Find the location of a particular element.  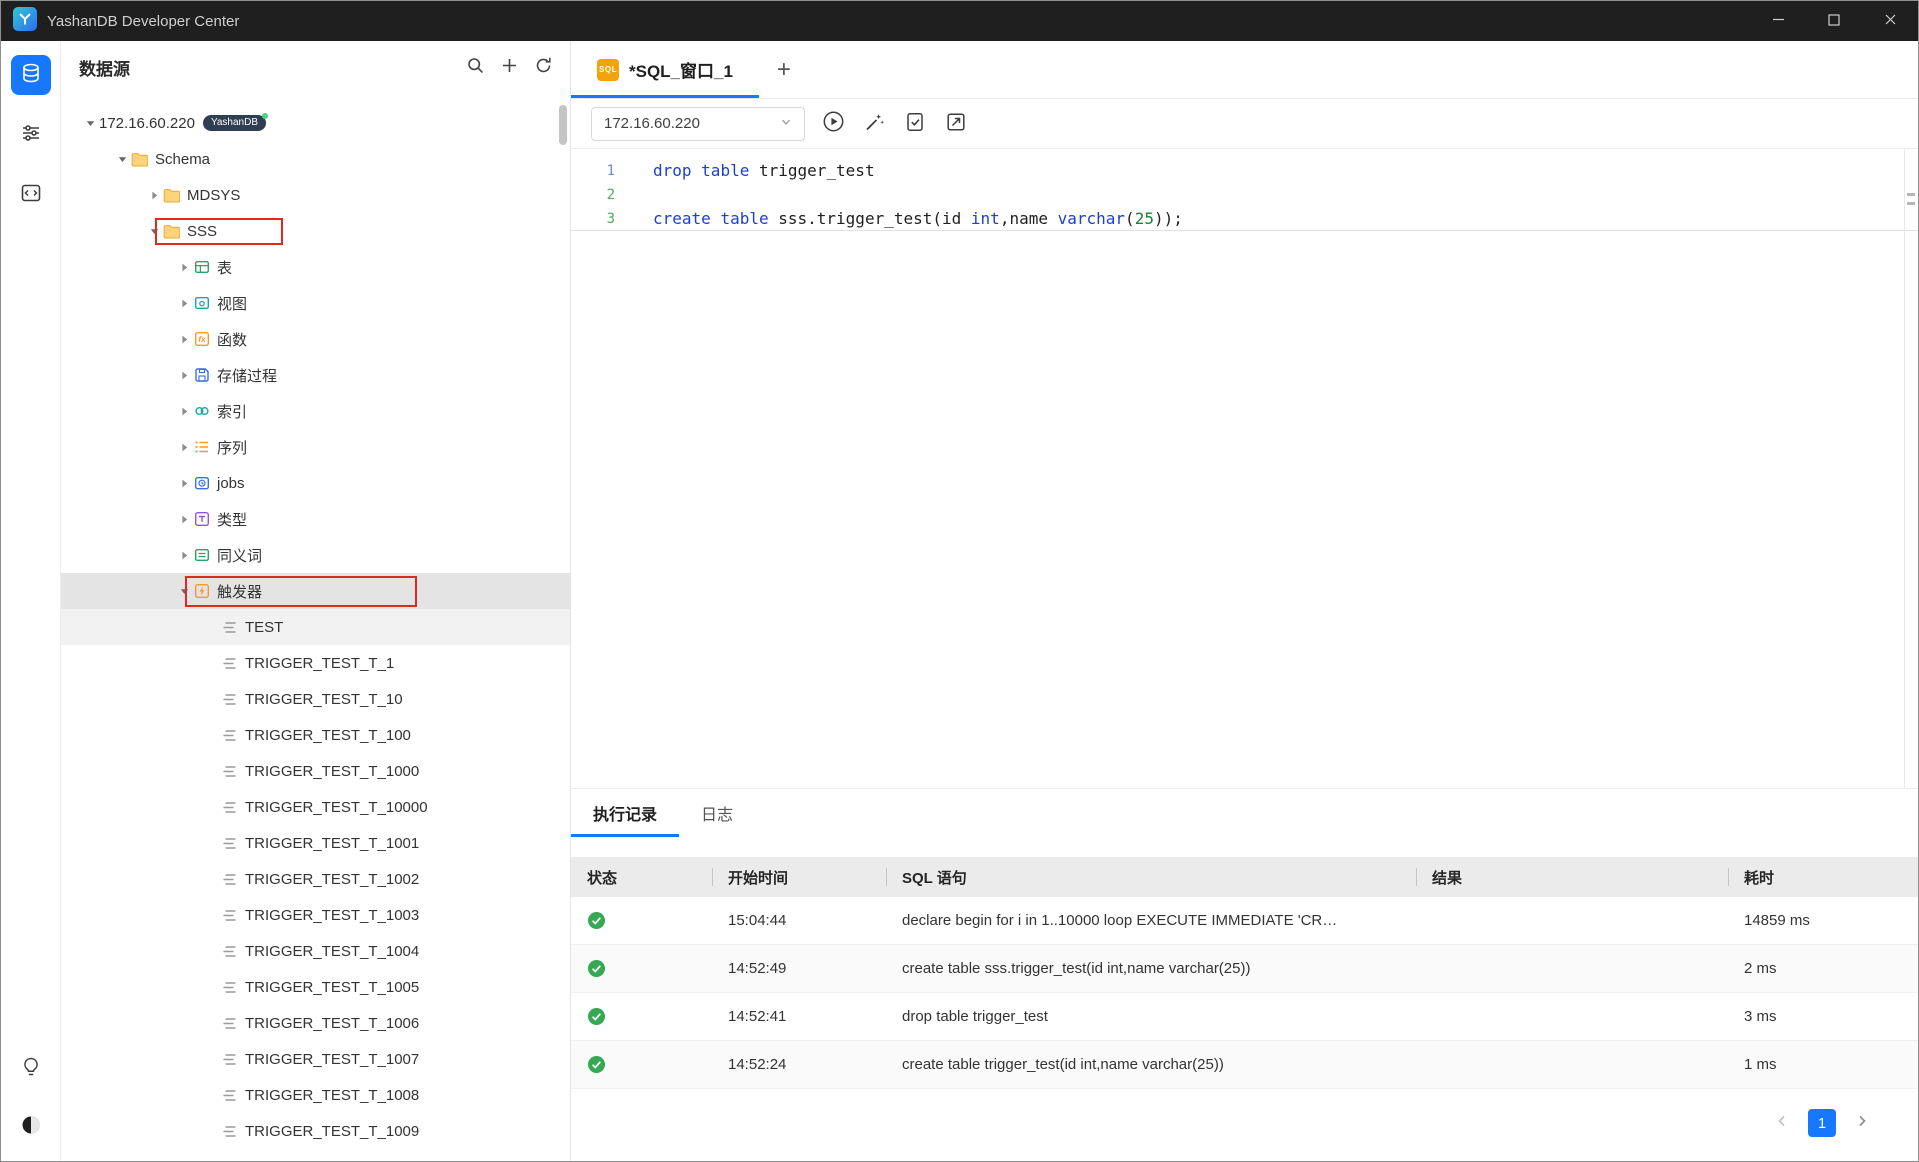

nav-settings-button is located at coordinates (31, 135).